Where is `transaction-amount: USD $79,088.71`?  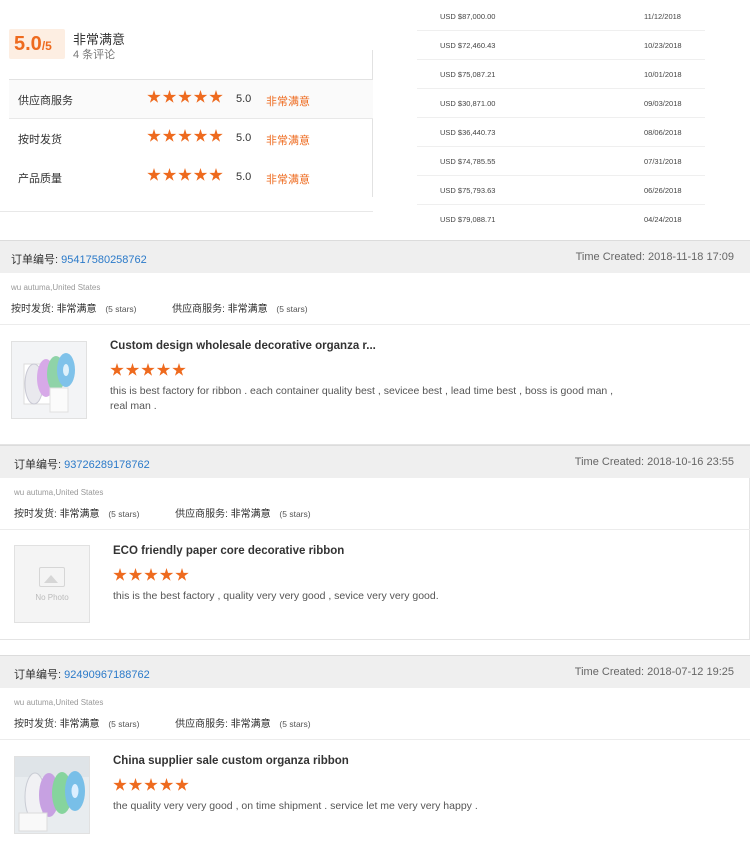 transaction-amount: USD $79,088.71 is located at coordinates (468, 219).